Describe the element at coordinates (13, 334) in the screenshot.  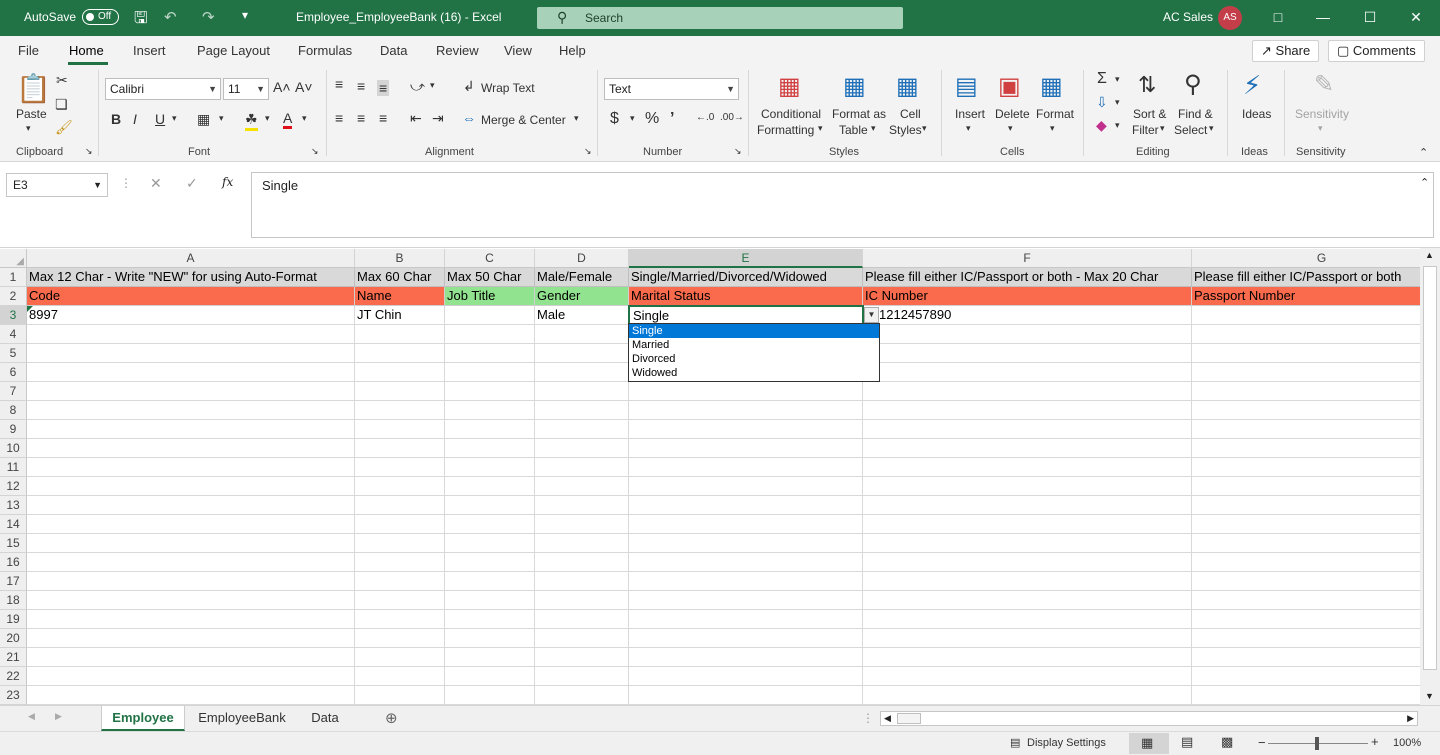
I see `row-header: 4` at that location.